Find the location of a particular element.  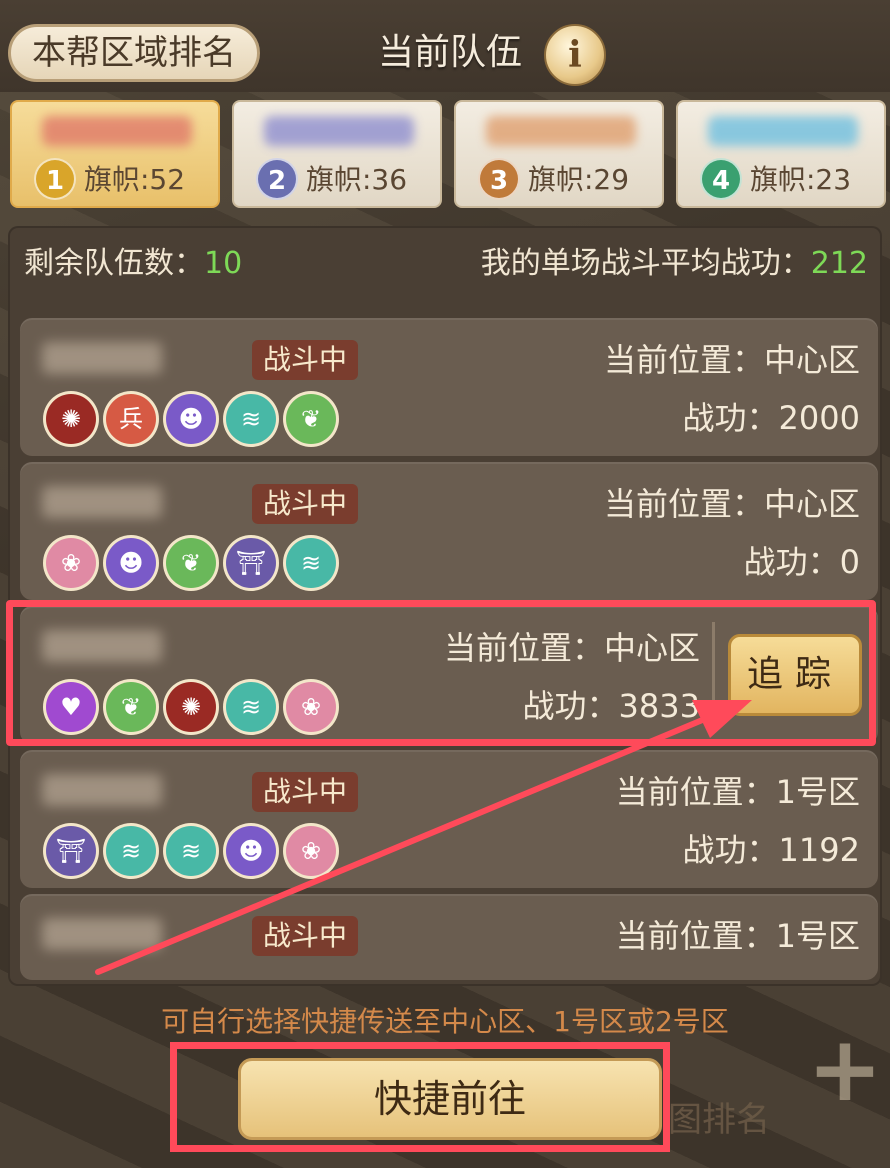

rank-tab-1: 1 旗帜:52 is located at coordinates (115, 154).